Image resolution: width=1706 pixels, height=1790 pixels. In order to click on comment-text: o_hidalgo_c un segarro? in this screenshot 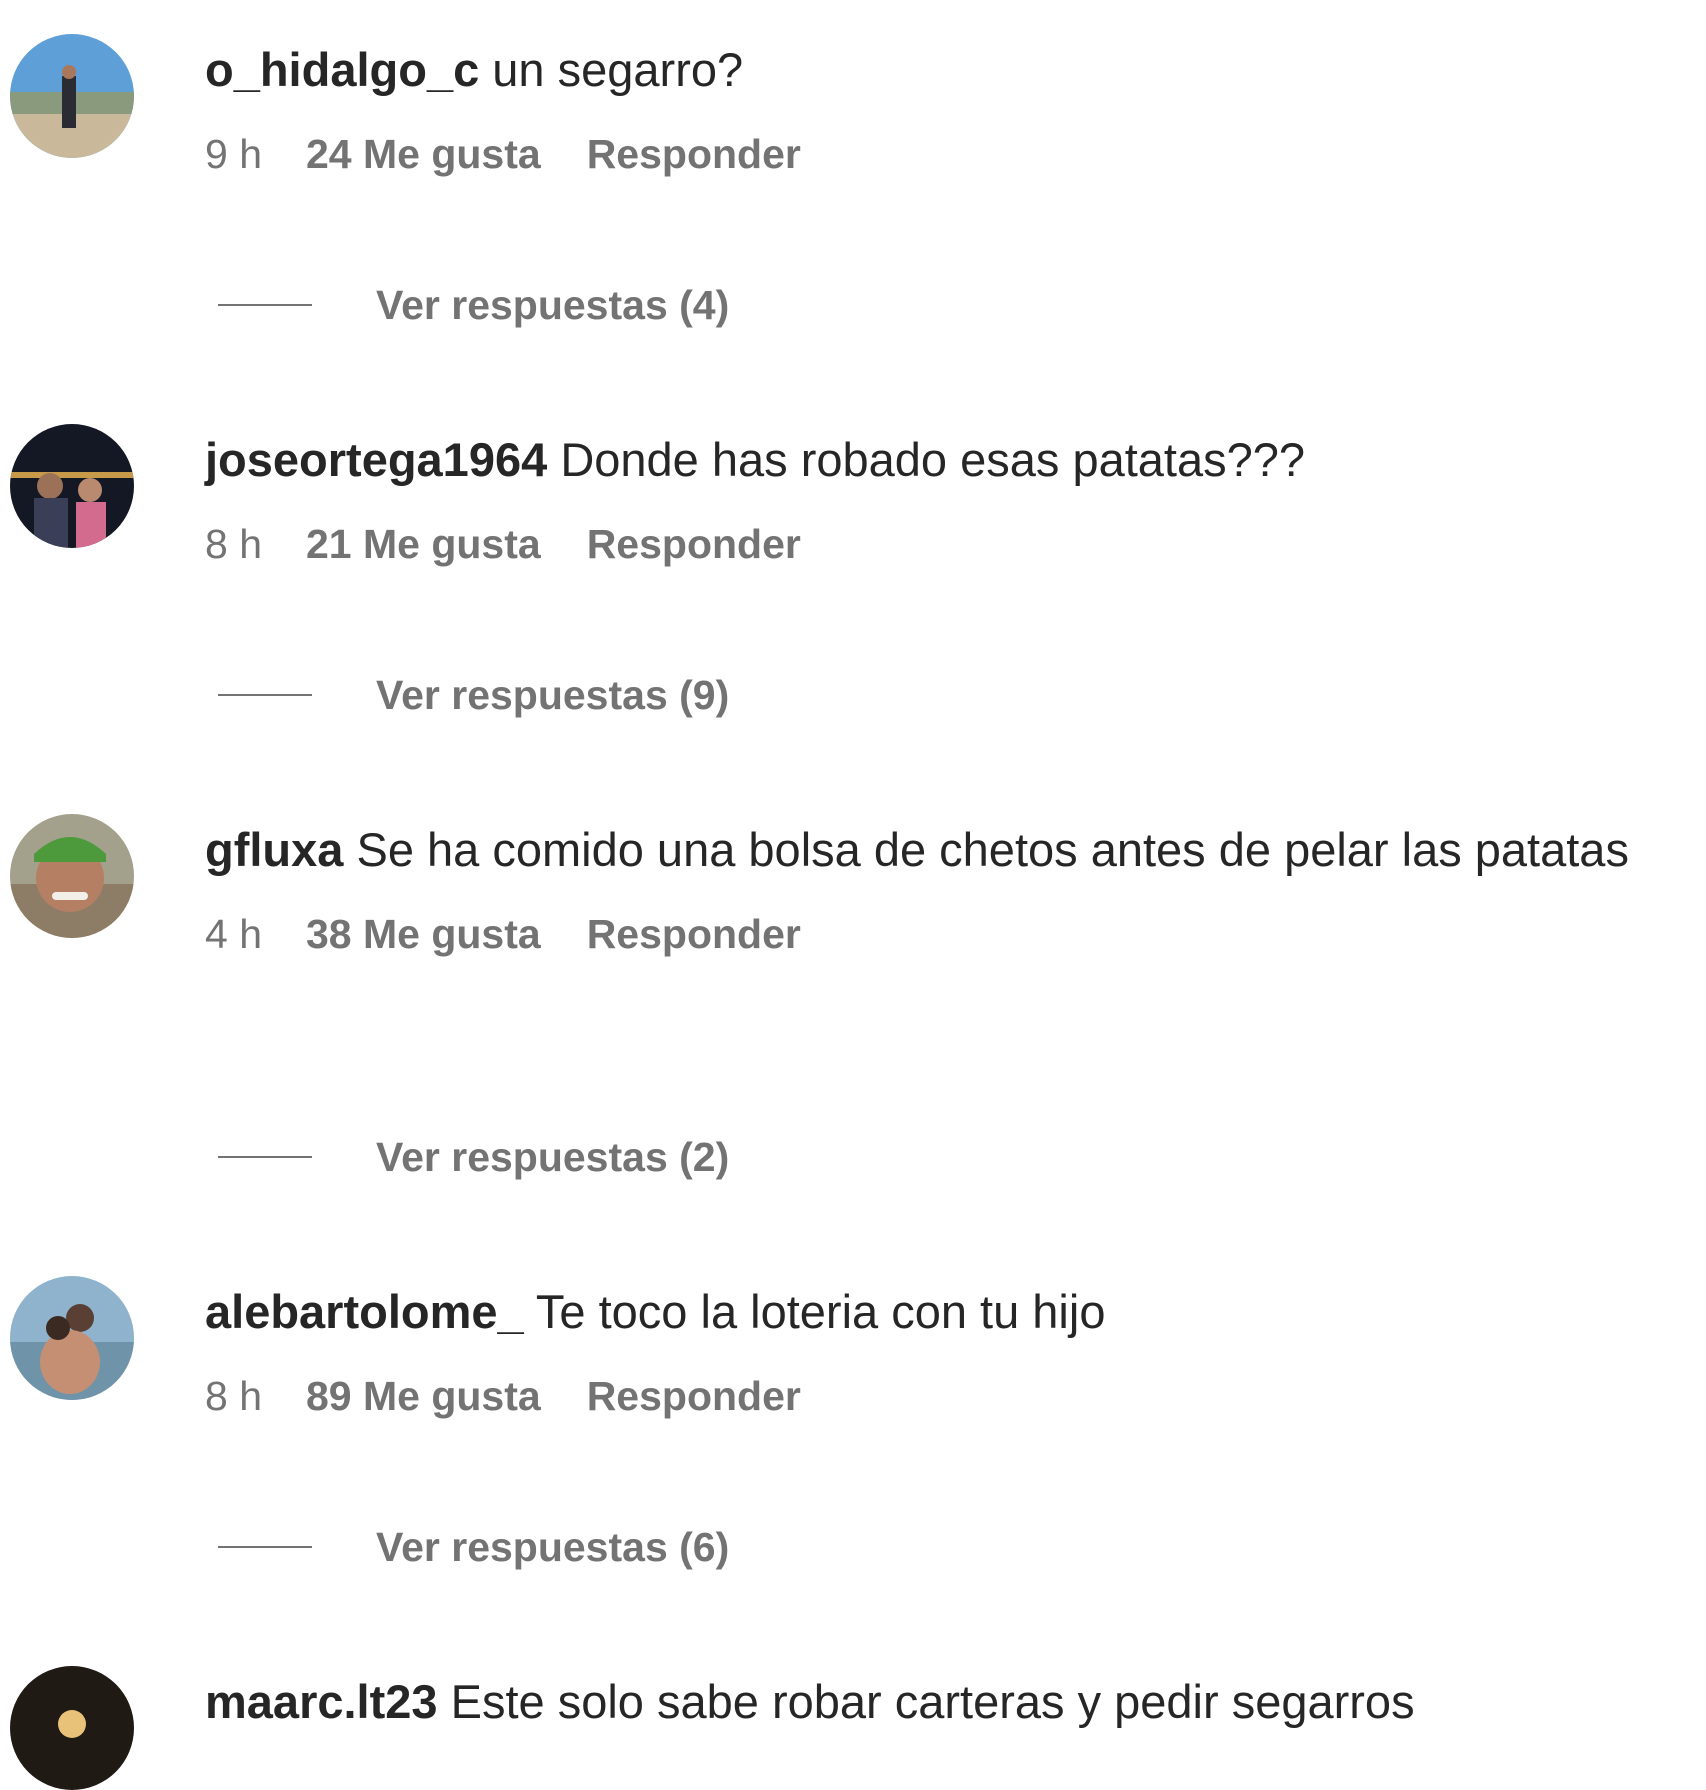, I will do `click(940, 70)`.